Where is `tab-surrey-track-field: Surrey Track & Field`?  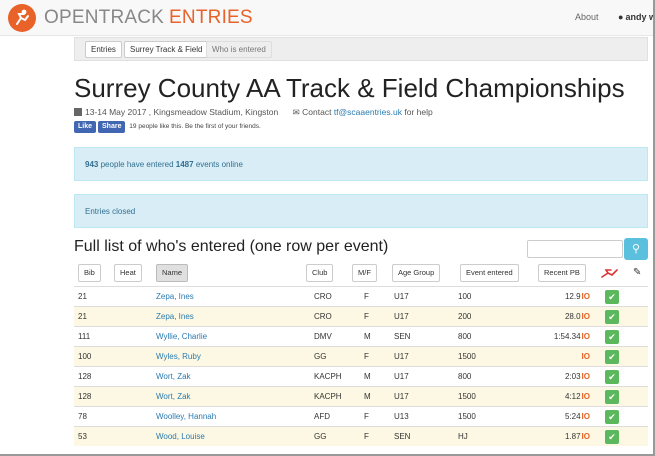
tab-surrey-track-field: Surrey Track & Field is located at coordinates (166, 49).